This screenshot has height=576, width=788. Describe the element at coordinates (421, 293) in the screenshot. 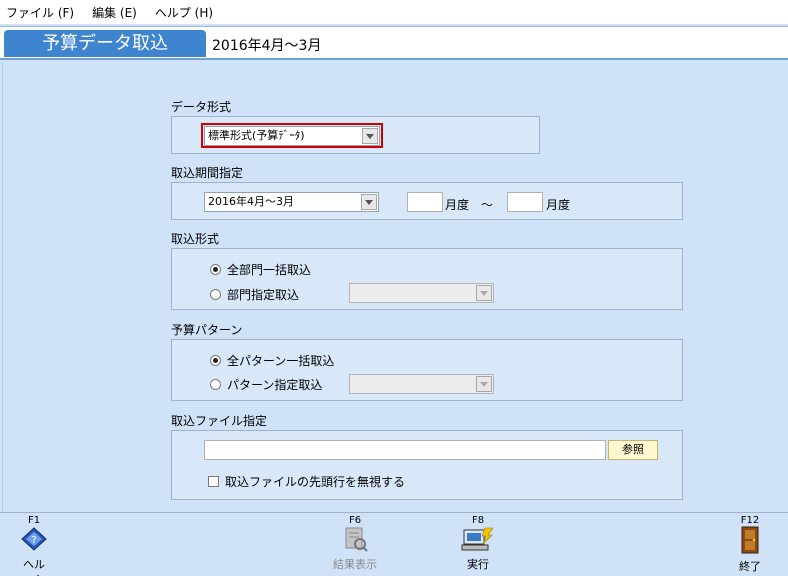

I see `department-select` at that location.